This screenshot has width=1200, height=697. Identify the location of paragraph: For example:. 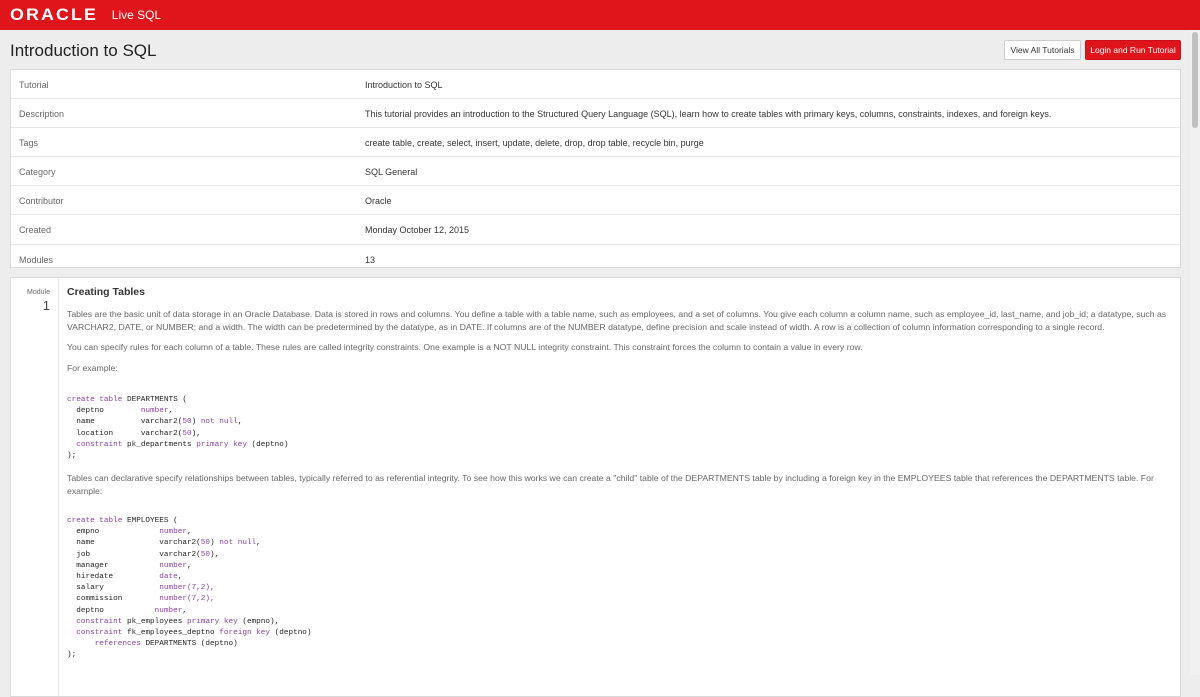
(92, 368).